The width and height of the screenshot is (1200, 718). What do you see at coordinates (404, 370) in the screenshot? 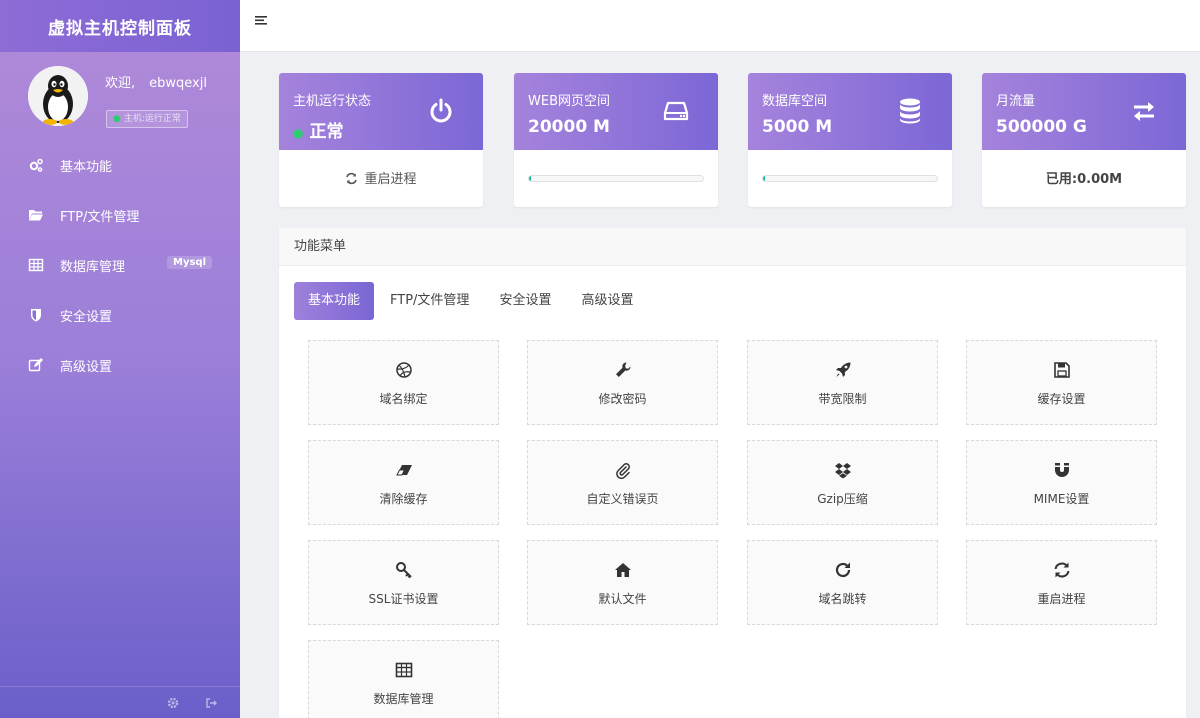
I see `dribbble-icon` at bounding box center [404, 370].